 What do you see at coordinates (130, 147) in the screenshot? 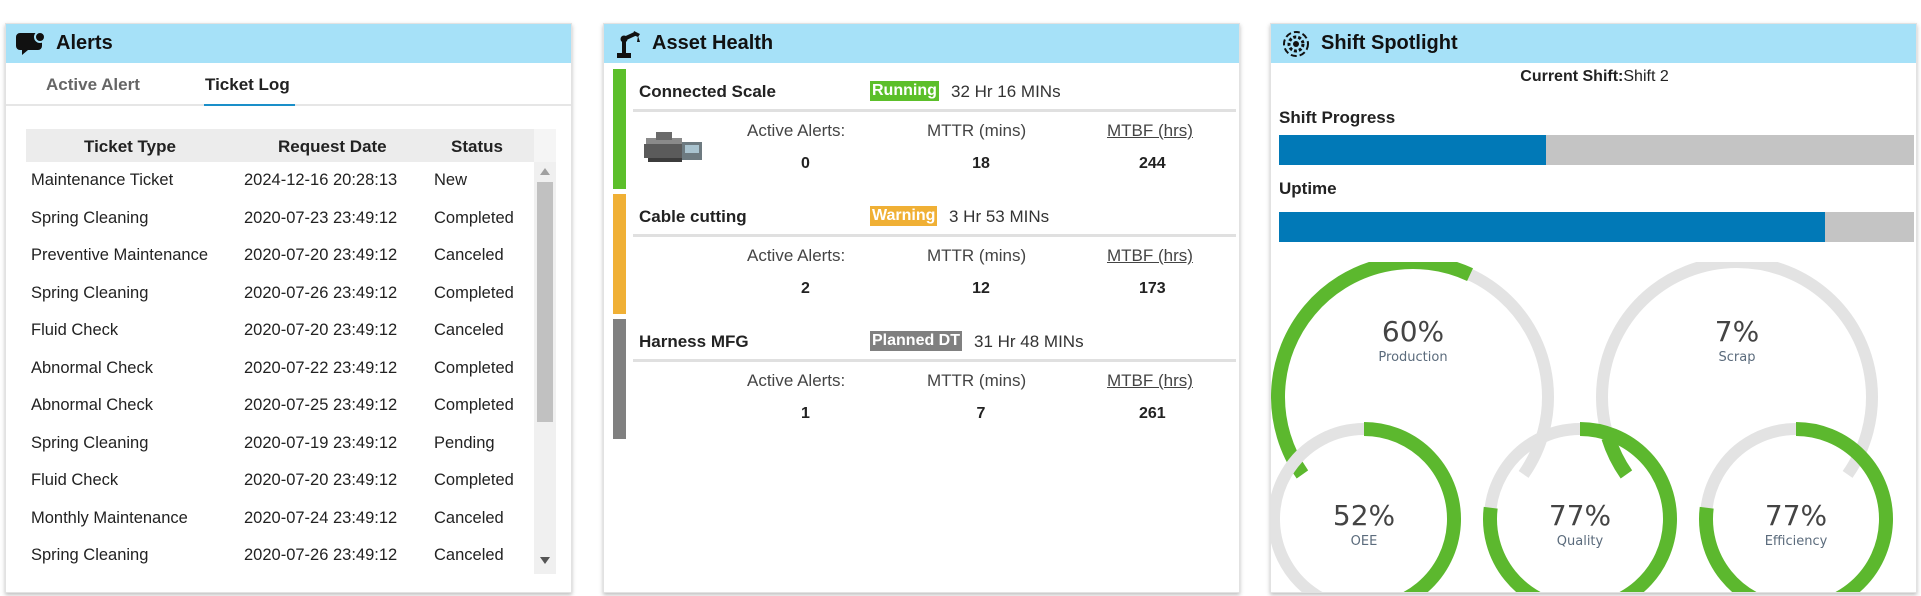
I see `column-header-ticket-type: Ticket Type` at bounding box center [130, 147].